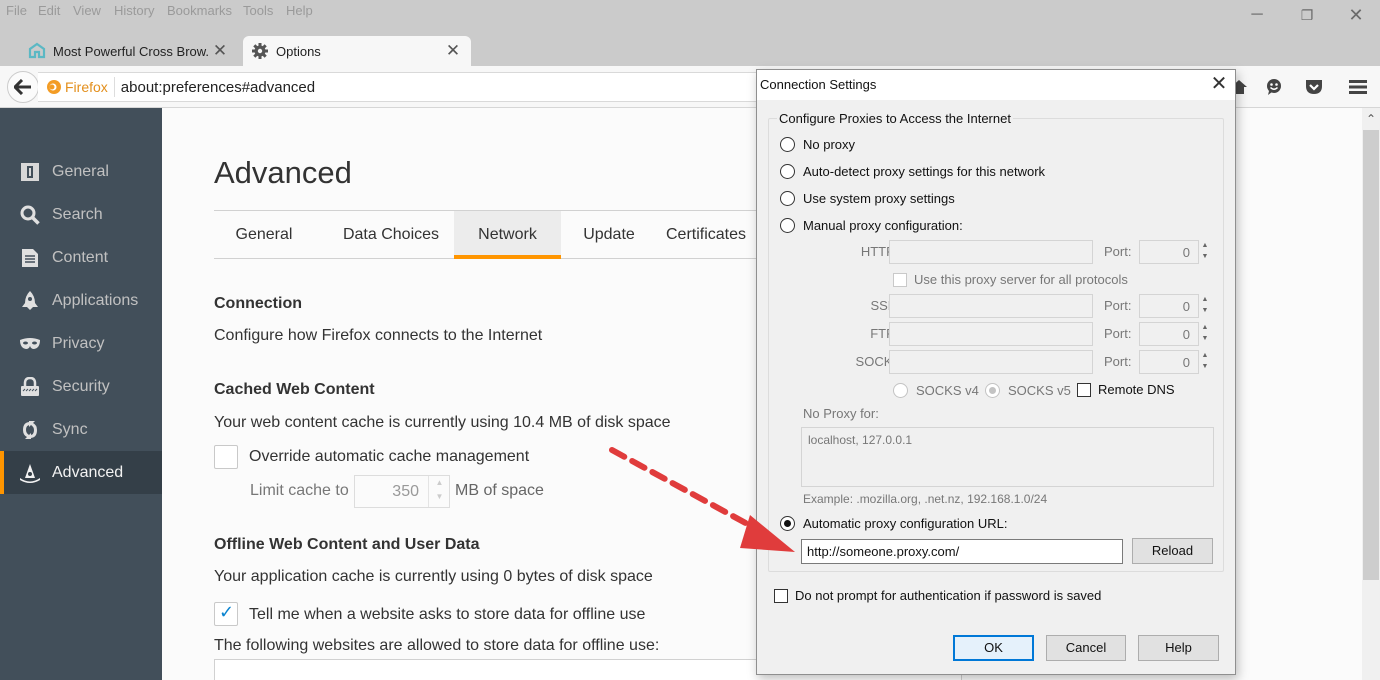 The width and height of the screenshot is (1380, 680). Describe the element at coordinates (30, 258) in the screenshot. I see `content-document-icon` at that location.